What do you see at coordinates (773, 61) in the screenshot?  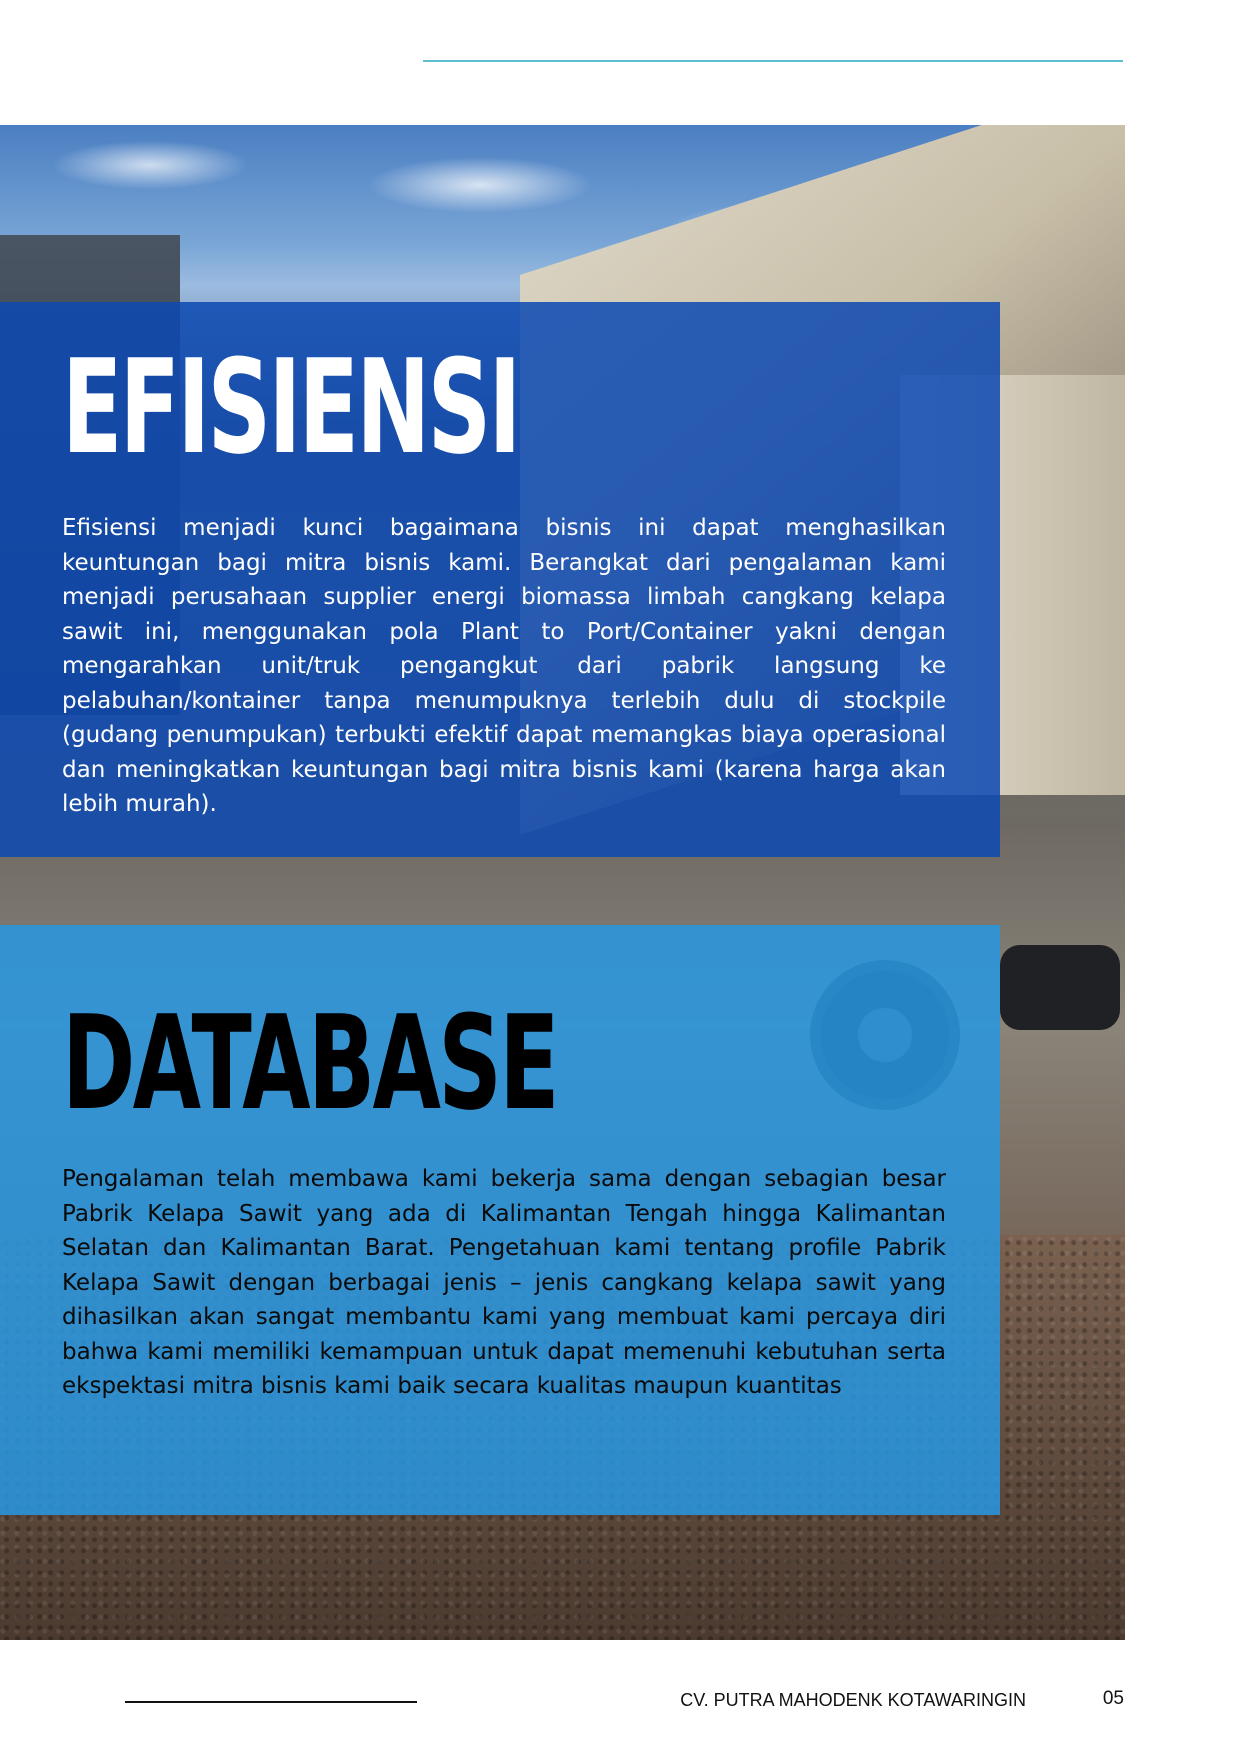 I see `header-accent-line` at bounding box center [773, 61].